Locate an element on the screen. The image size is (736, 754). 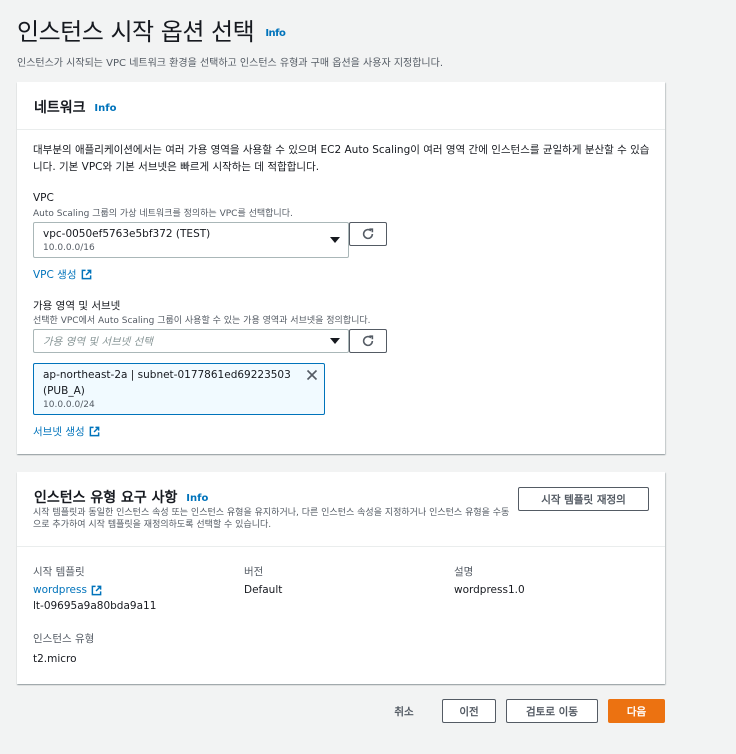
override-template-button: 시작 템플릿 재정의 is located at coordinates (583, 499).